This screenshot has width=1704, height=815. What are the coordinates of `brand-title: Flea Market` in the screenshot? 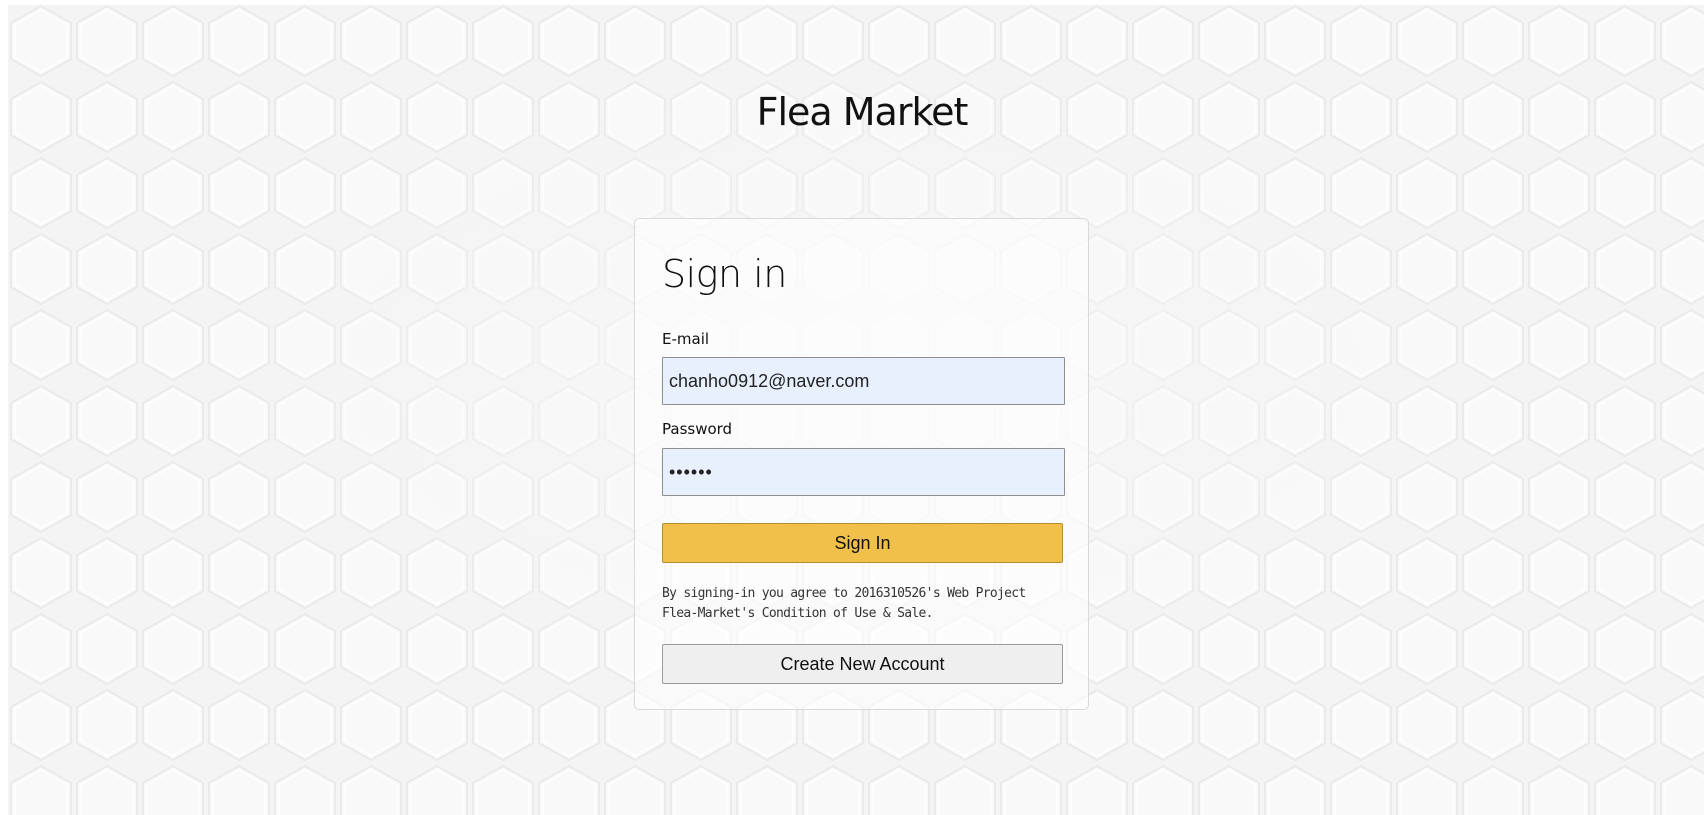 It's located at (862, 112).